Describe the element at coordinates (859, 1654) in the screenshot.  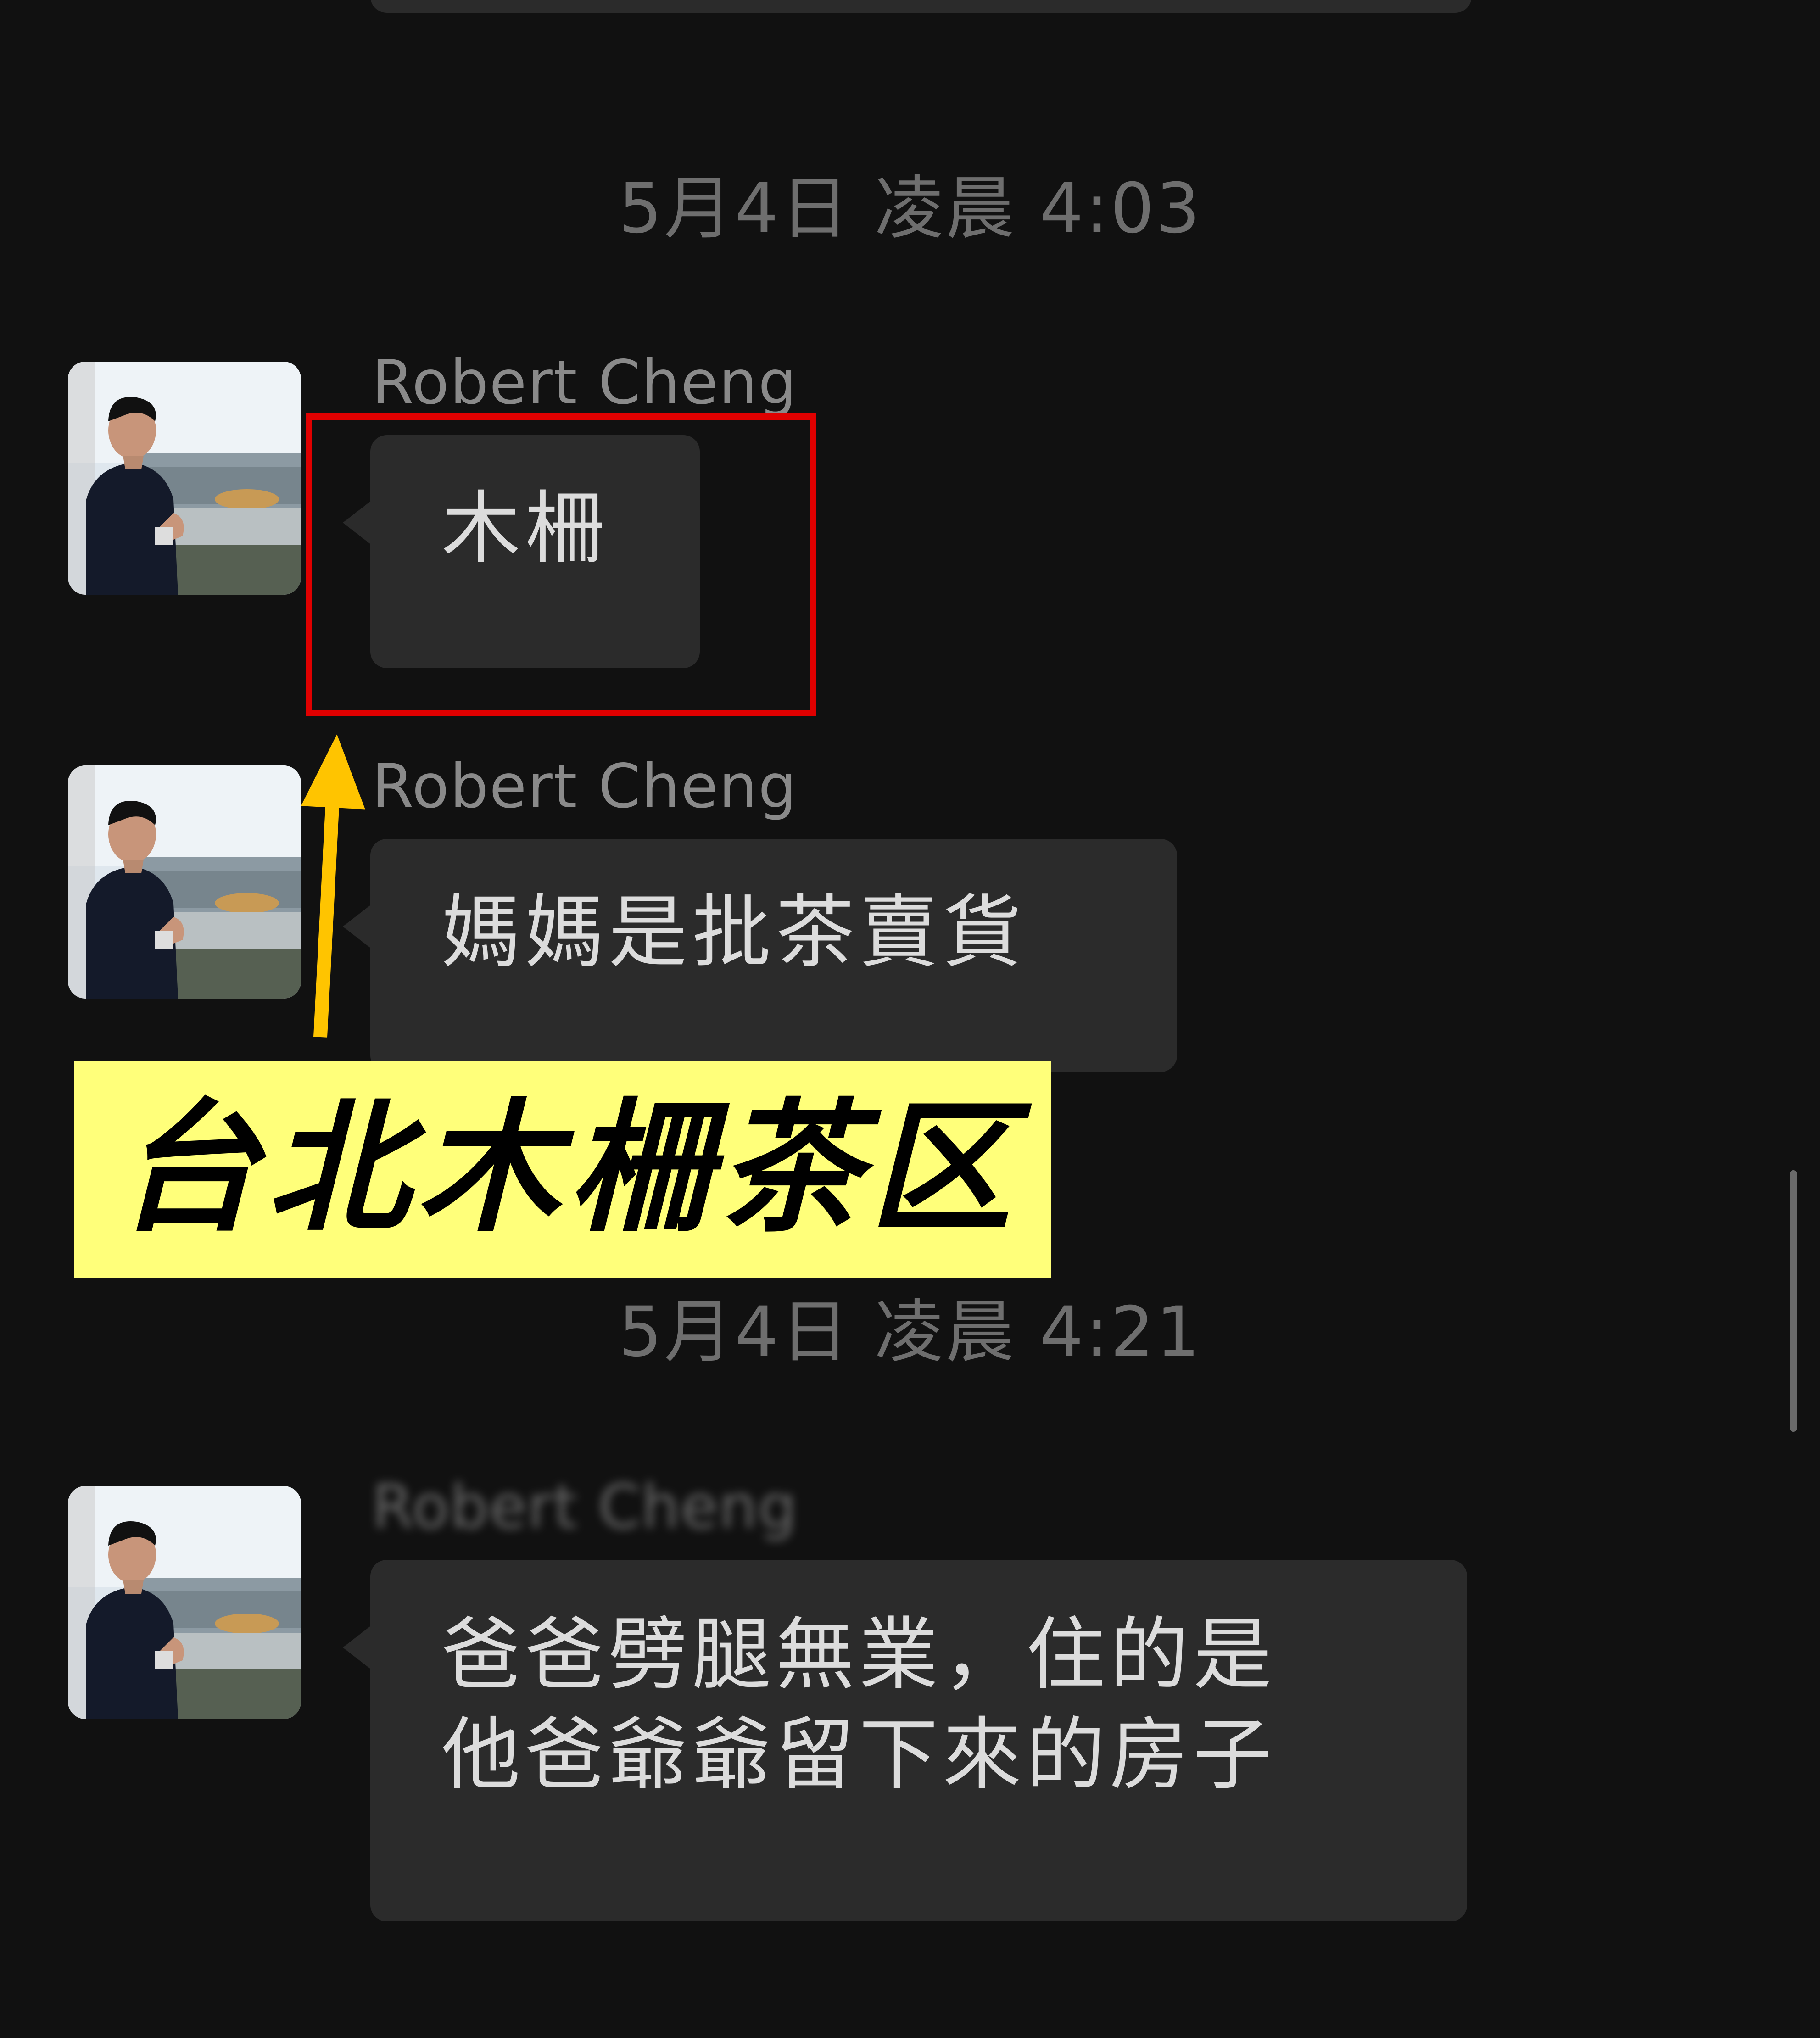
I see `message-text-line: 爸爸劈腿無業，住的是` at that location.